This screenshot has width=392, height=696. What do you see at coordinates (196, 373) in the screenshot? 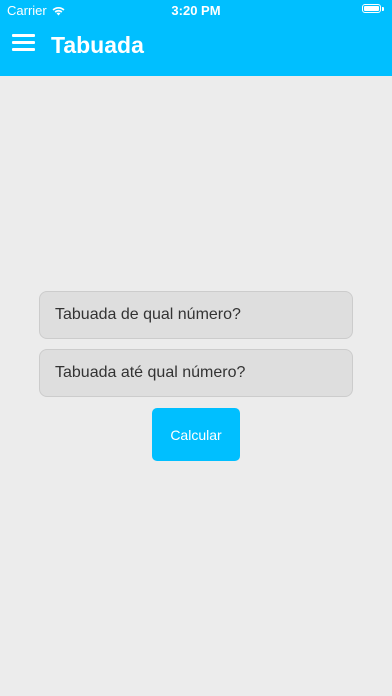
I see `limit-input` at bounding box center [196, 373].